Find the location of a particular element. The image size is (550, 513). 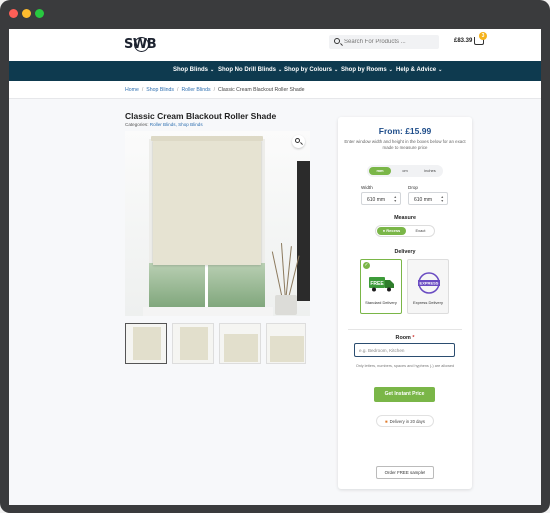

product-price: From: £15.99 is located at coordinates (405, 131).